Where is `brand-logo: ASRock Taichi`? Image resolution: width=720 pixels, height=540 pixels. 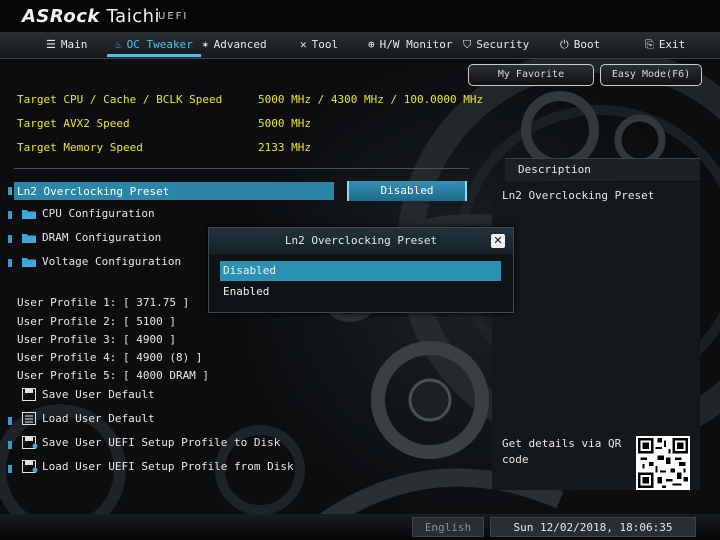 brand-logo: ASRock Taichi is located at coordinates (91, 16).